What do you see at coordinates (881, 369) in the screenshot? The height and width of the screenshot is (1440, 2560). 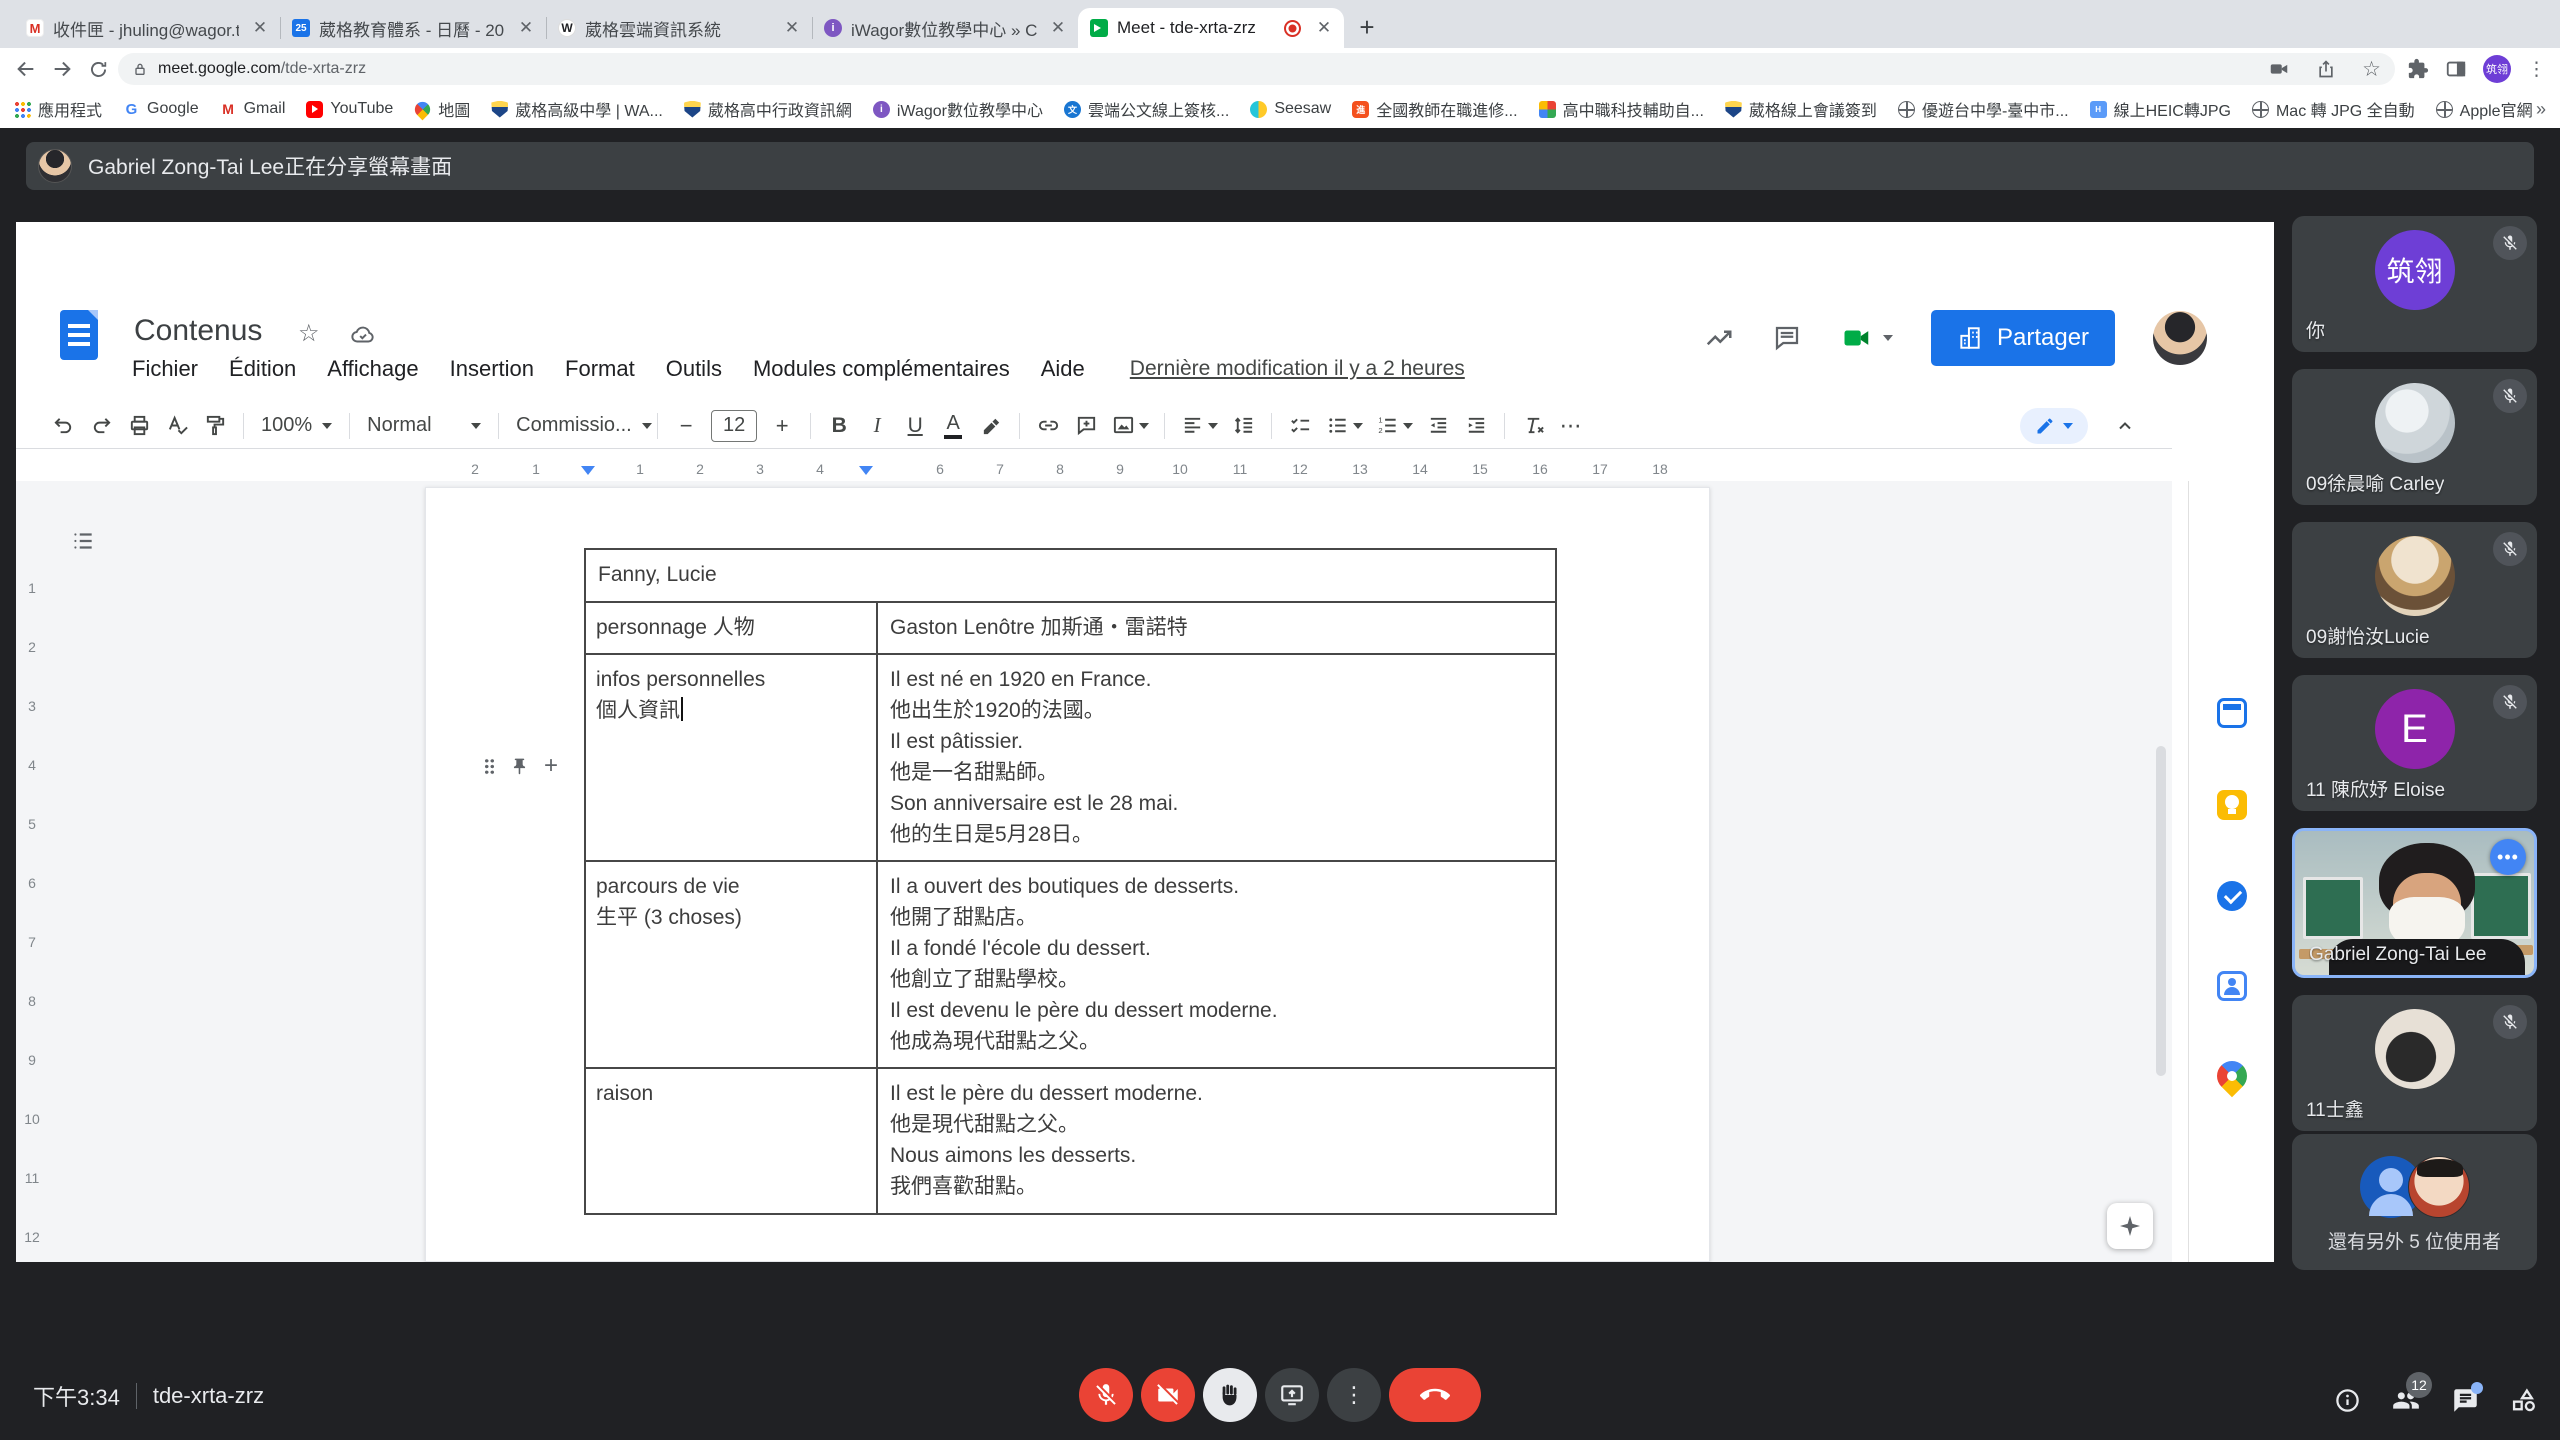 I see `menu-modules: Modules complémentaires` at bounding box center [881, 369].